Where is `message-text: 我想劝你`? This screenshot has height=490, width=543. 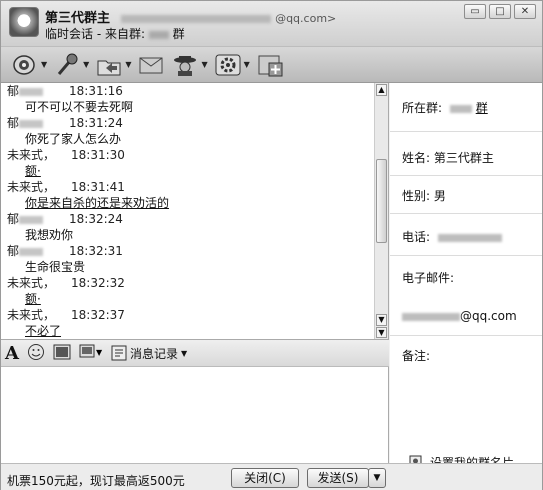 message-text: 我想劝你 is located at coordinates (49, 235).